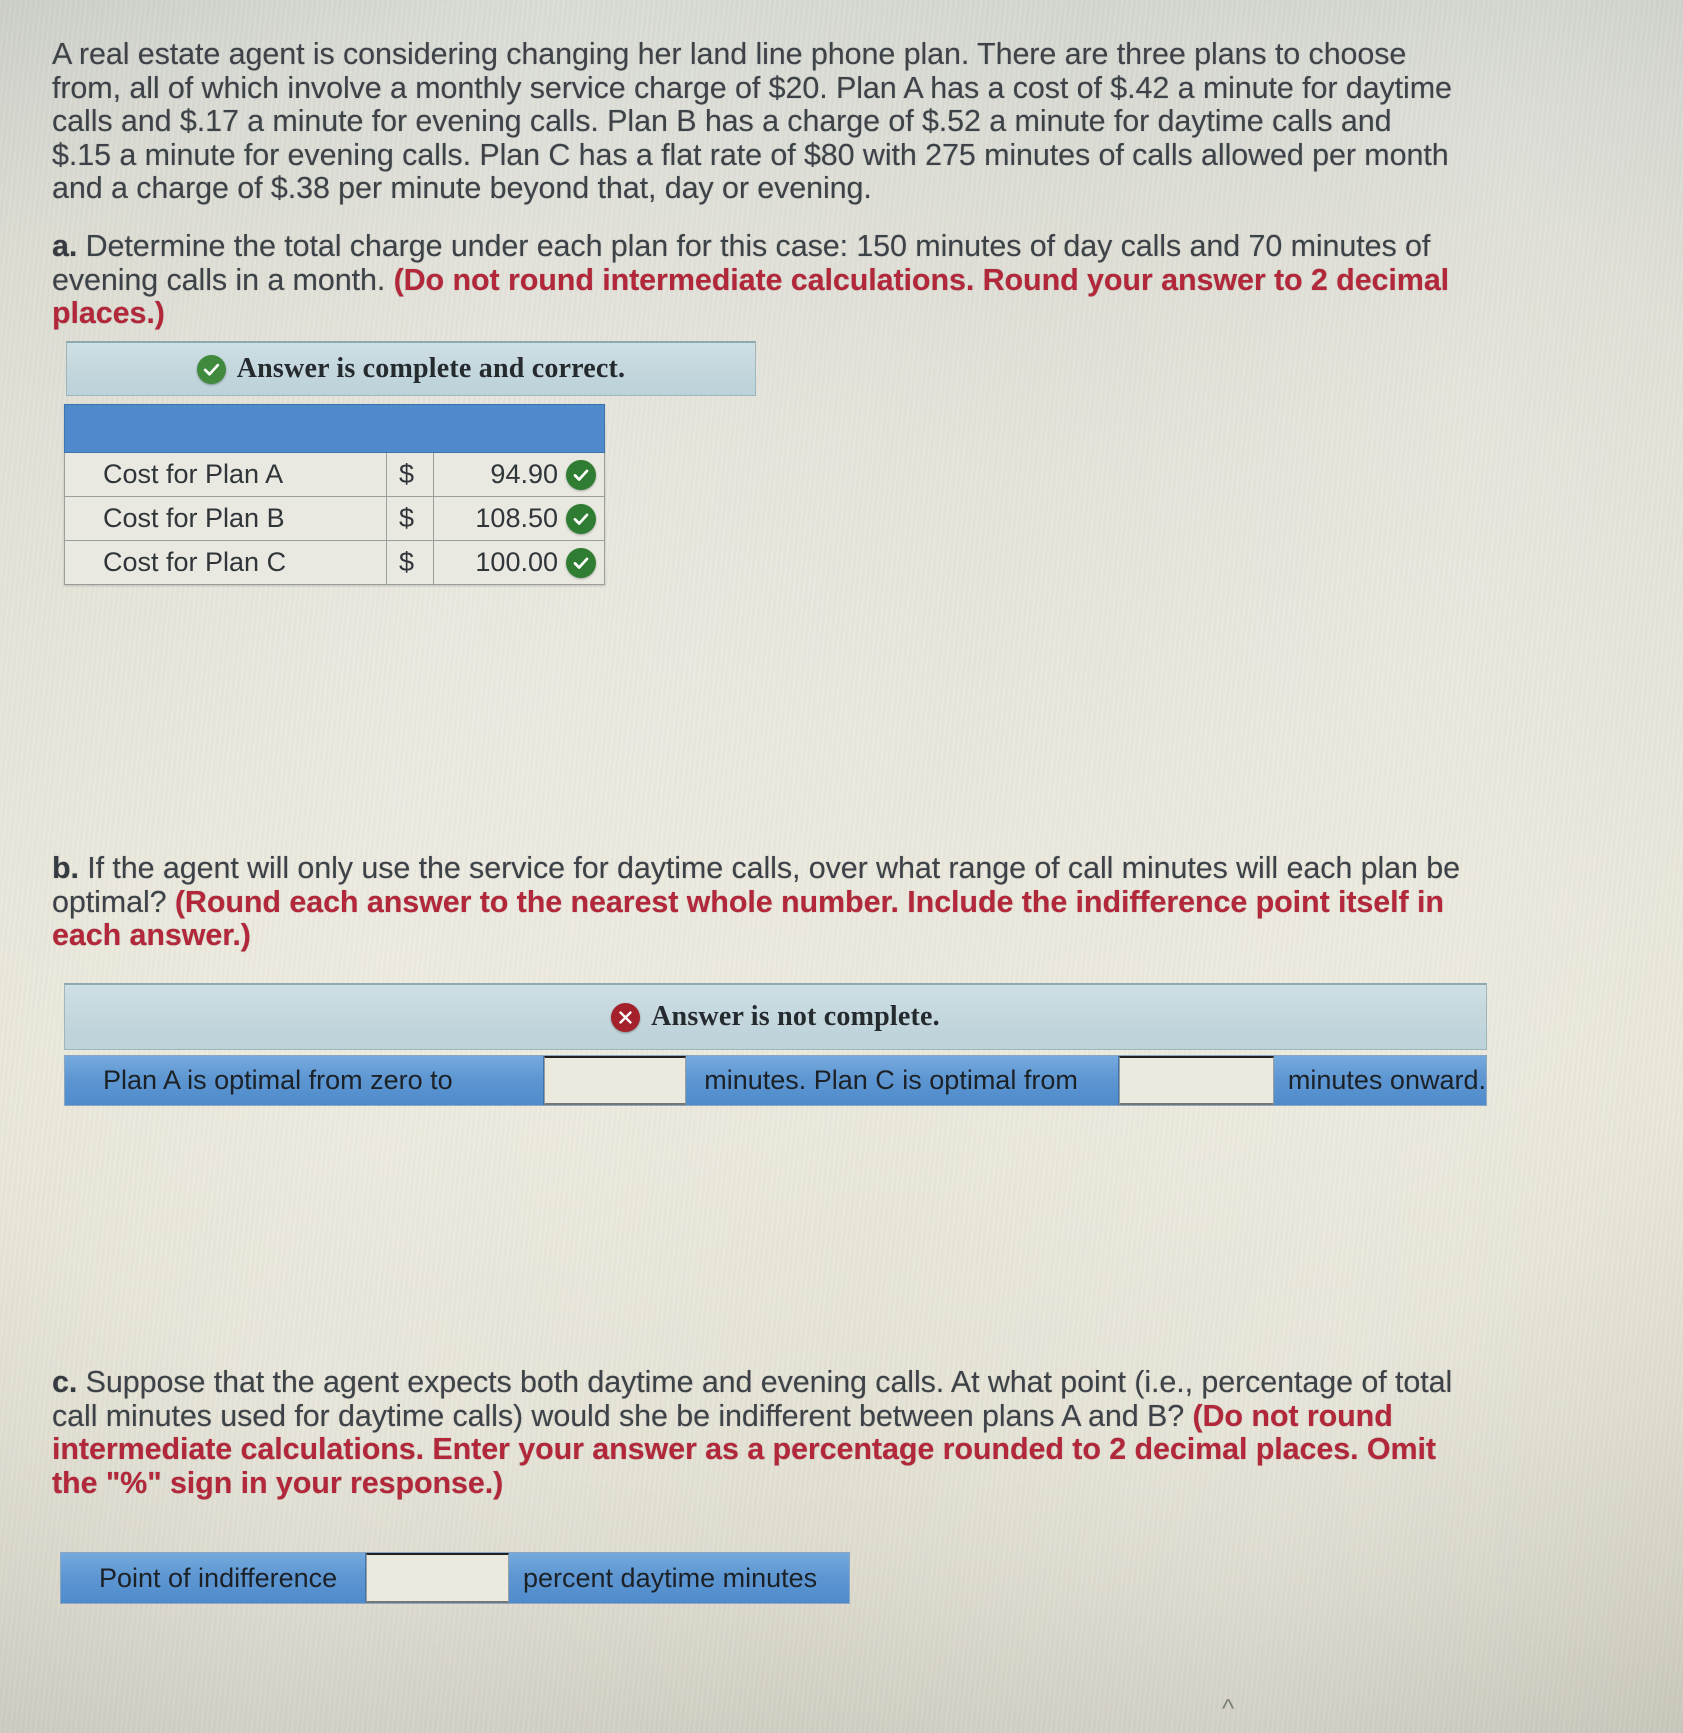 Image resolution: width=1683 pixels, height=1733 pixels. Describe the element at coordinates (225, 562) in the screenshot. I see `row-label-plan-c: Cost for Plan C` at that location.